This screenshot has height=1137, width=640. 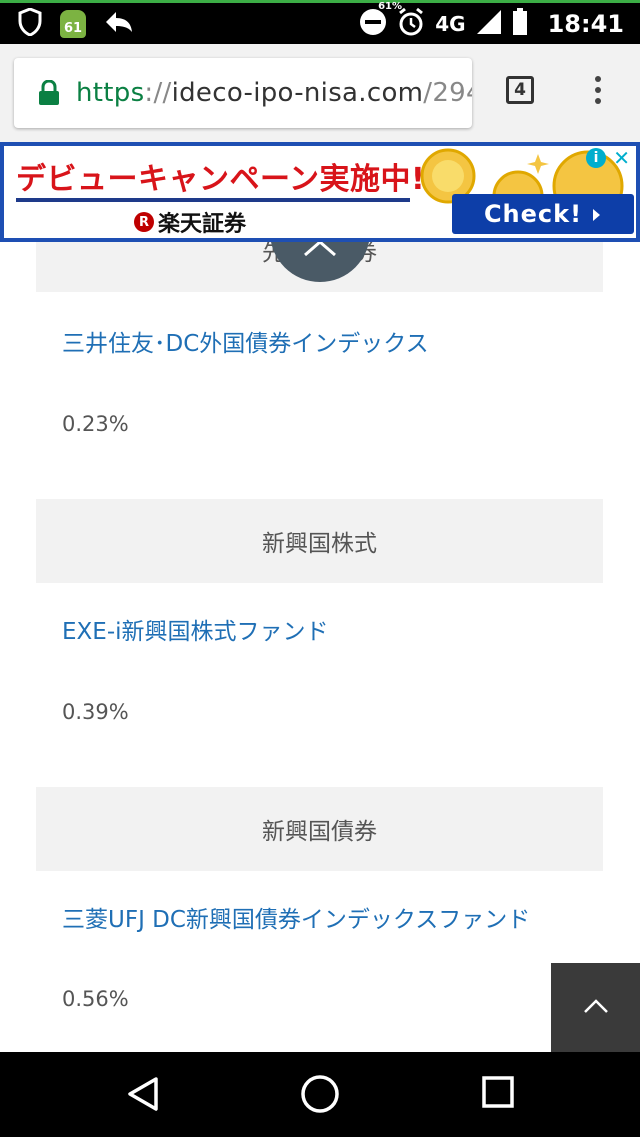 I want to click on category-header: 新興国株式, so click(x=319, y=541).